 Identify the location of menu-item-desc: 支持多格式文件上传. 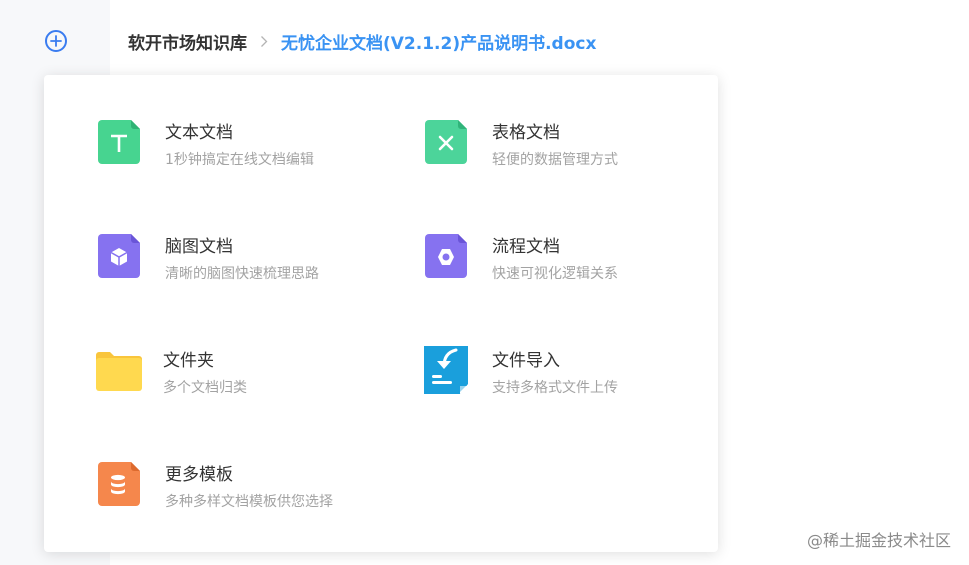
(555, 388).